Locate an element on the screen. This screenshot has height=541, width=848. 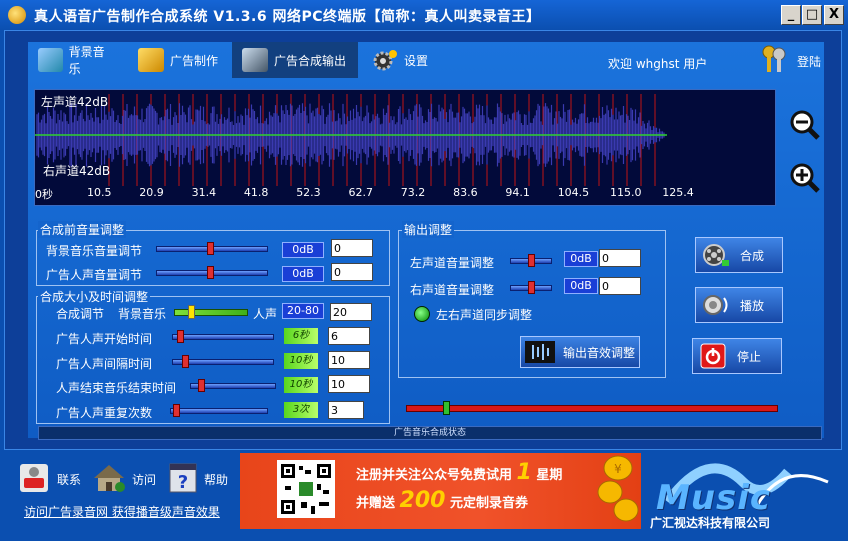
play-label: 播放 is located at coordinates (752, 305).